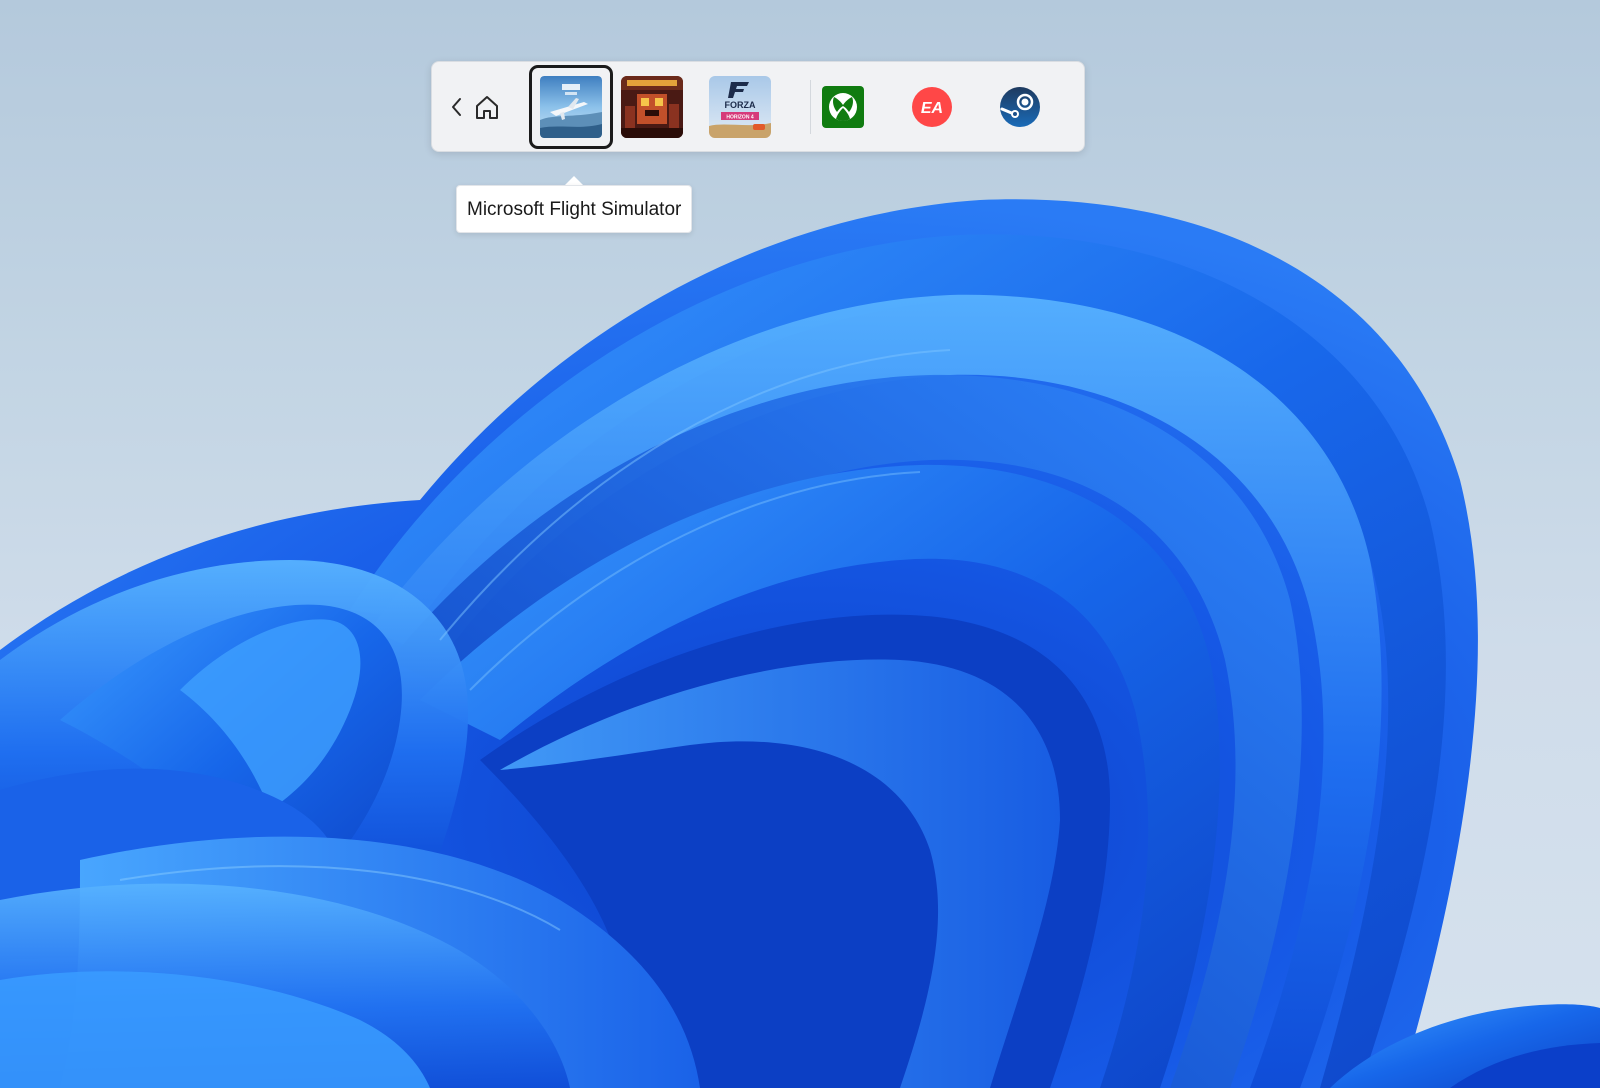 The width and height of the screenshot is (1600, 1088). I want to click on launcher-xbox, so click(843, 107).